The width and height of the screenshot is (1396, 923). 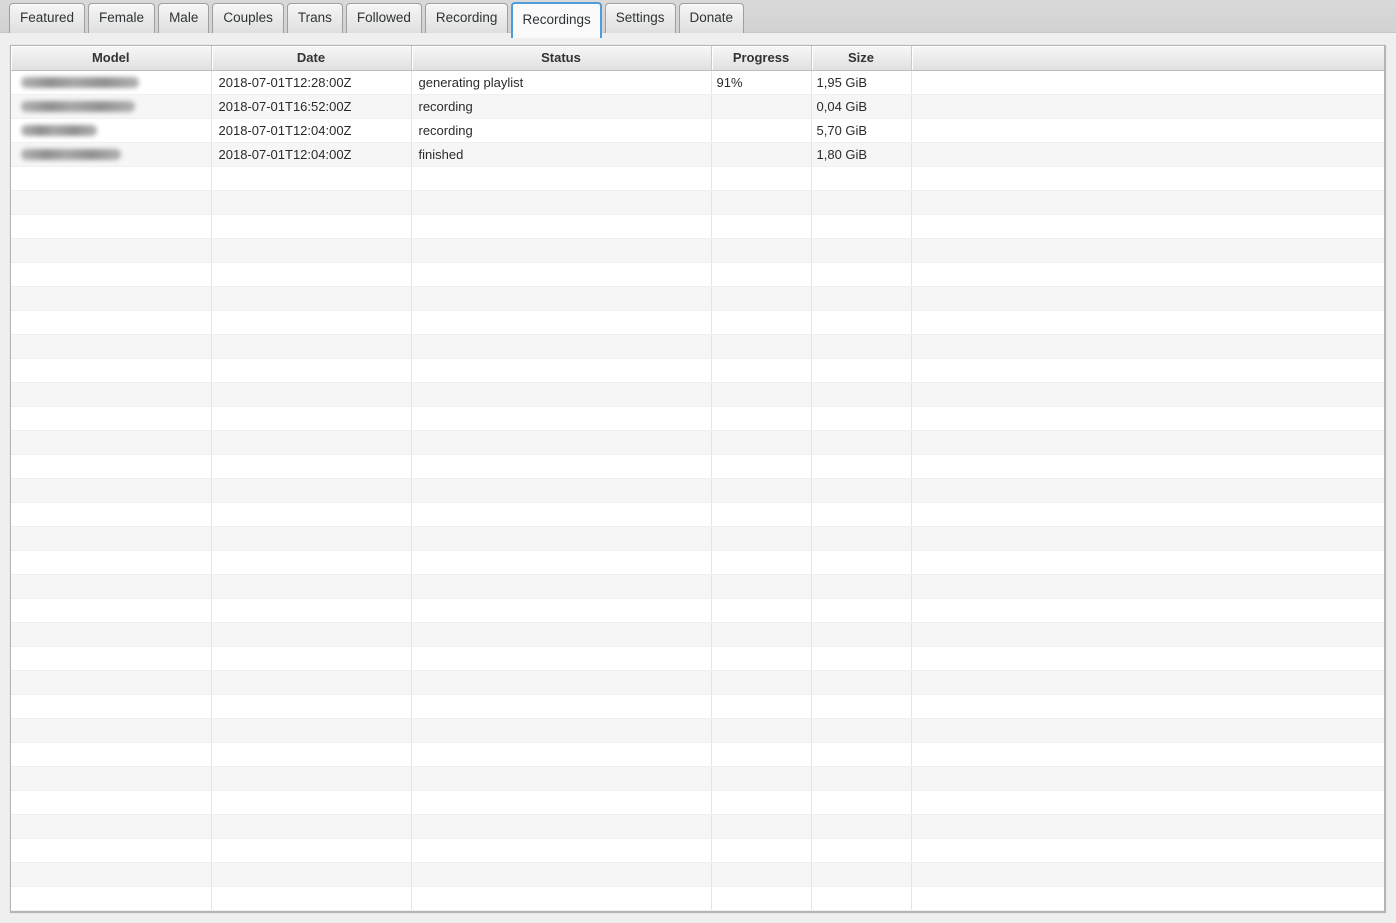 What do you see at coordinates (311, 58) in the screenshot?
I see `column-header-date: Date` at bounding box center [311, 58].